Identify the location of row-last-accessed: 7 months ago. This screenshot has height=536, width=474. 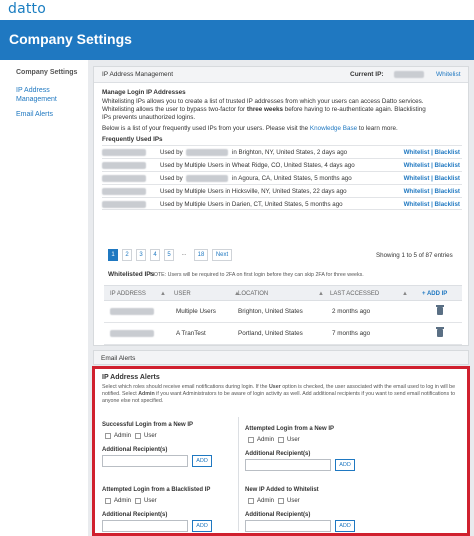
(351, 333).